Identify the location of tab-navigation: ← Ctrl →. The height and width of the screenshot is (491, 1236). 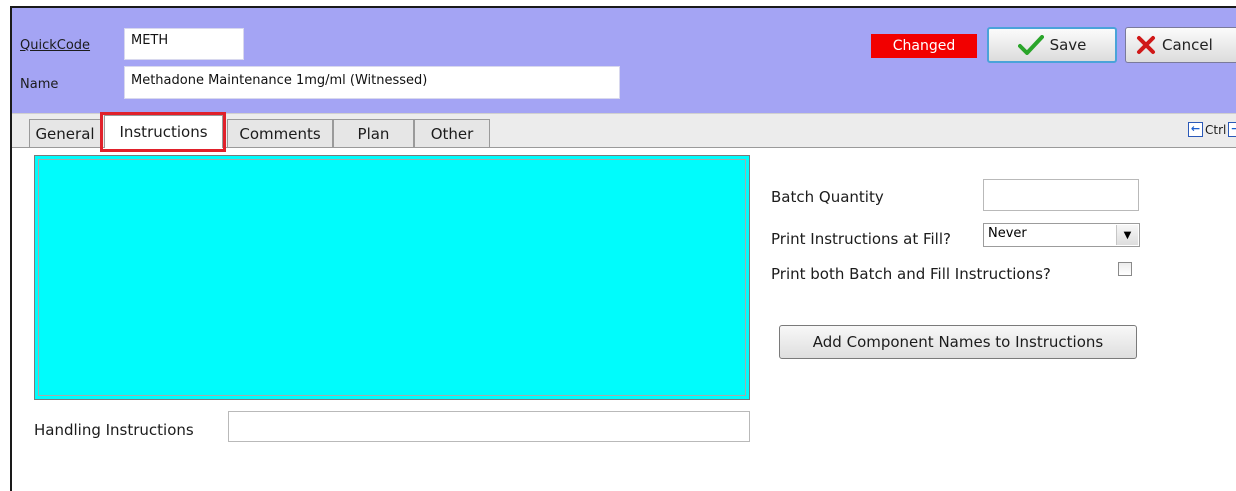
(1212, 129).